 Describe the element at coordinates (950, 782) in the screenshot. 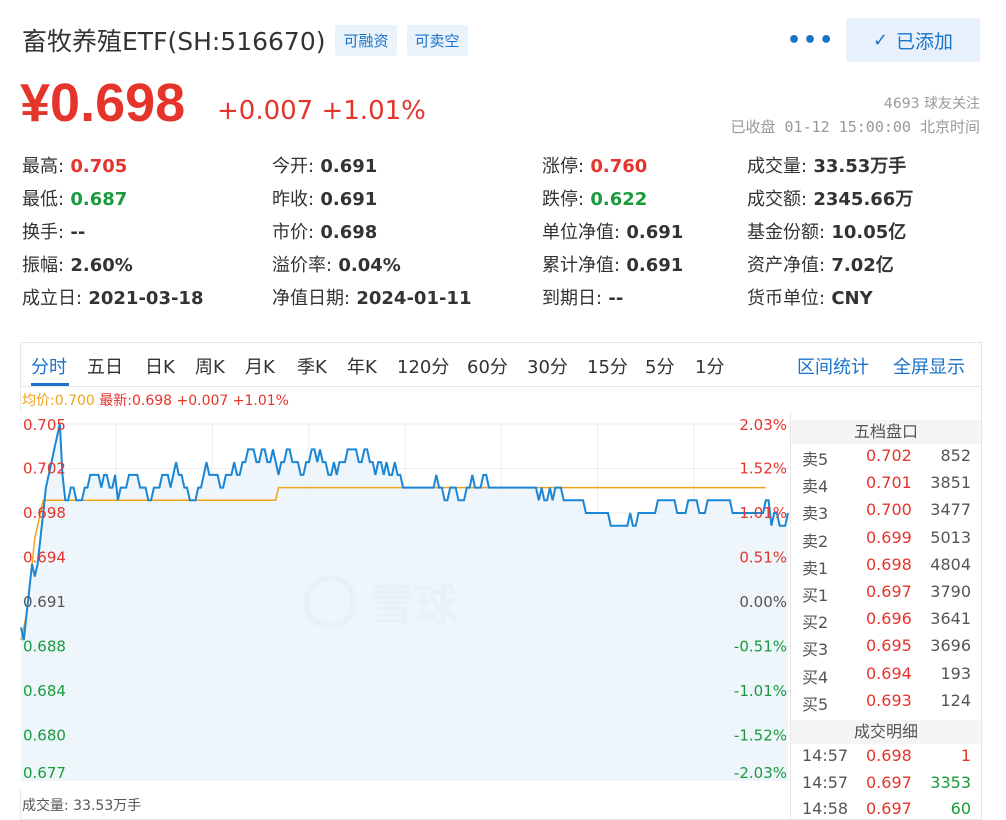

I see `trade-qty: 3353` at that location.